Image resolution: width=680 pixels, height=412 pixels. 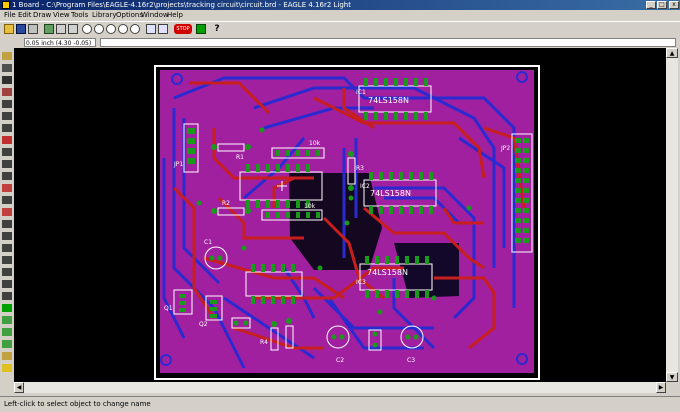 I want to click on ic-b-ref: IC2, so click(x=365, y=186).